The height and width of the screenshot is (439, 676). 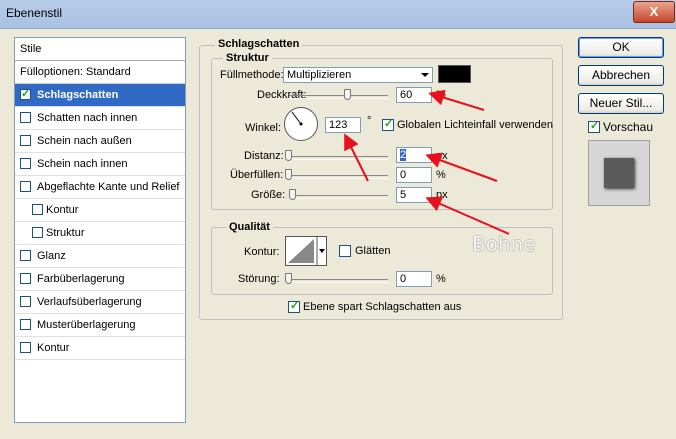 What do you see at coordinates (268, 195) in the screenshot?
I see `size-label: Größe:` at bounding box center [268, 195].